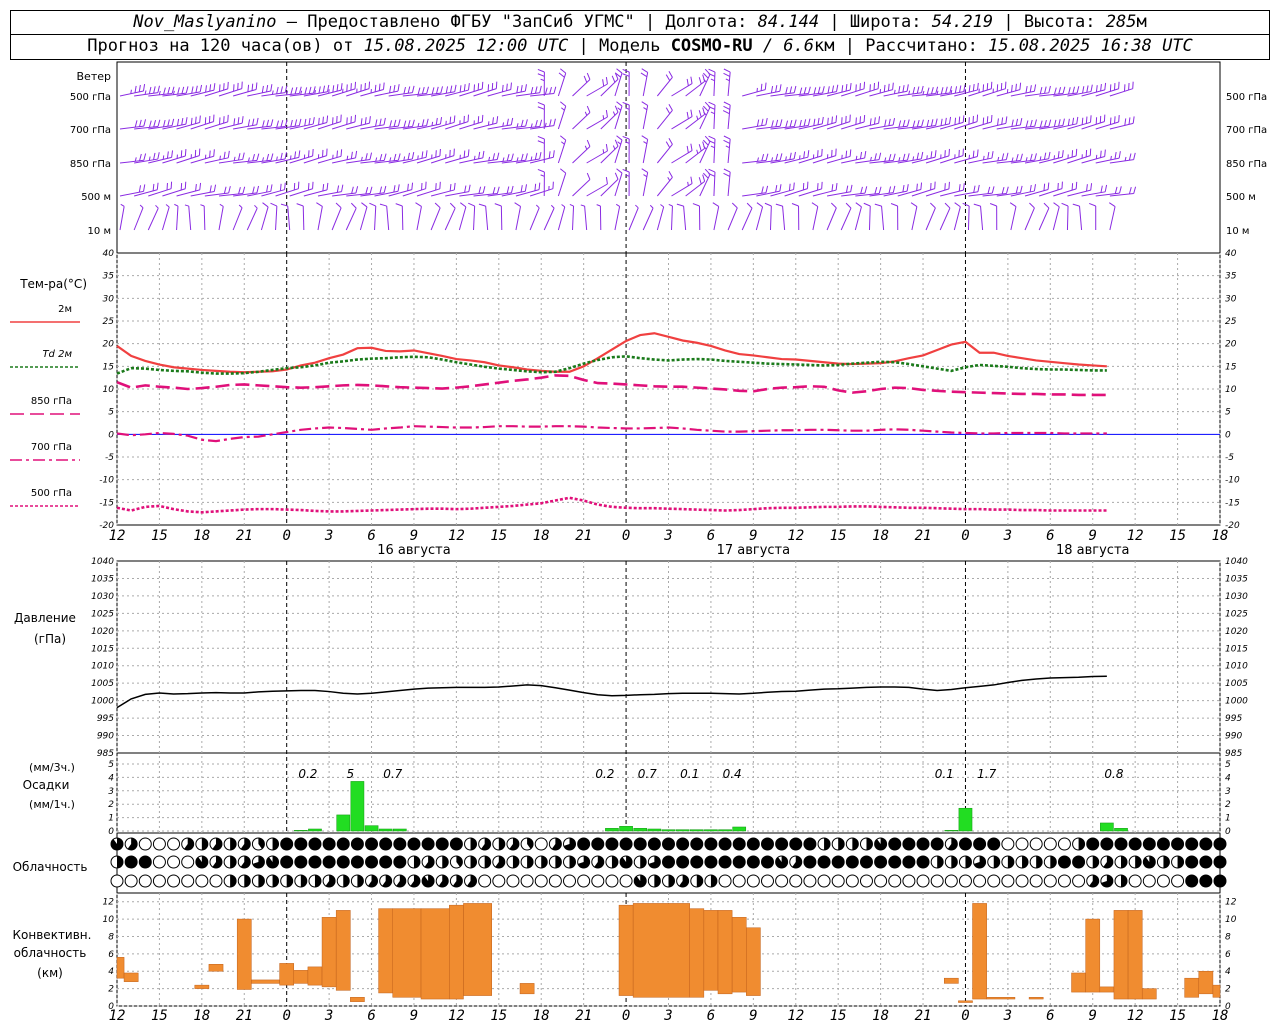 This screenshot has height=1024, width=1280. I want to click on pressure-tick-left: 1010, so click(102, 667).